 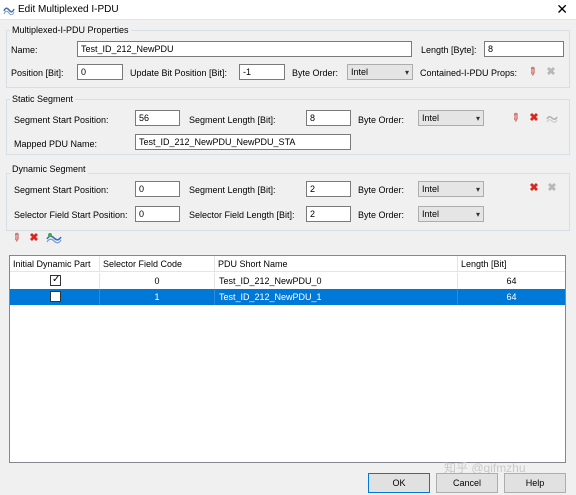 What do you see at coordinates (315, 73) in the screenshot?
I see `byte-order-label: Byte Order:` at bounding box center [315, 73].